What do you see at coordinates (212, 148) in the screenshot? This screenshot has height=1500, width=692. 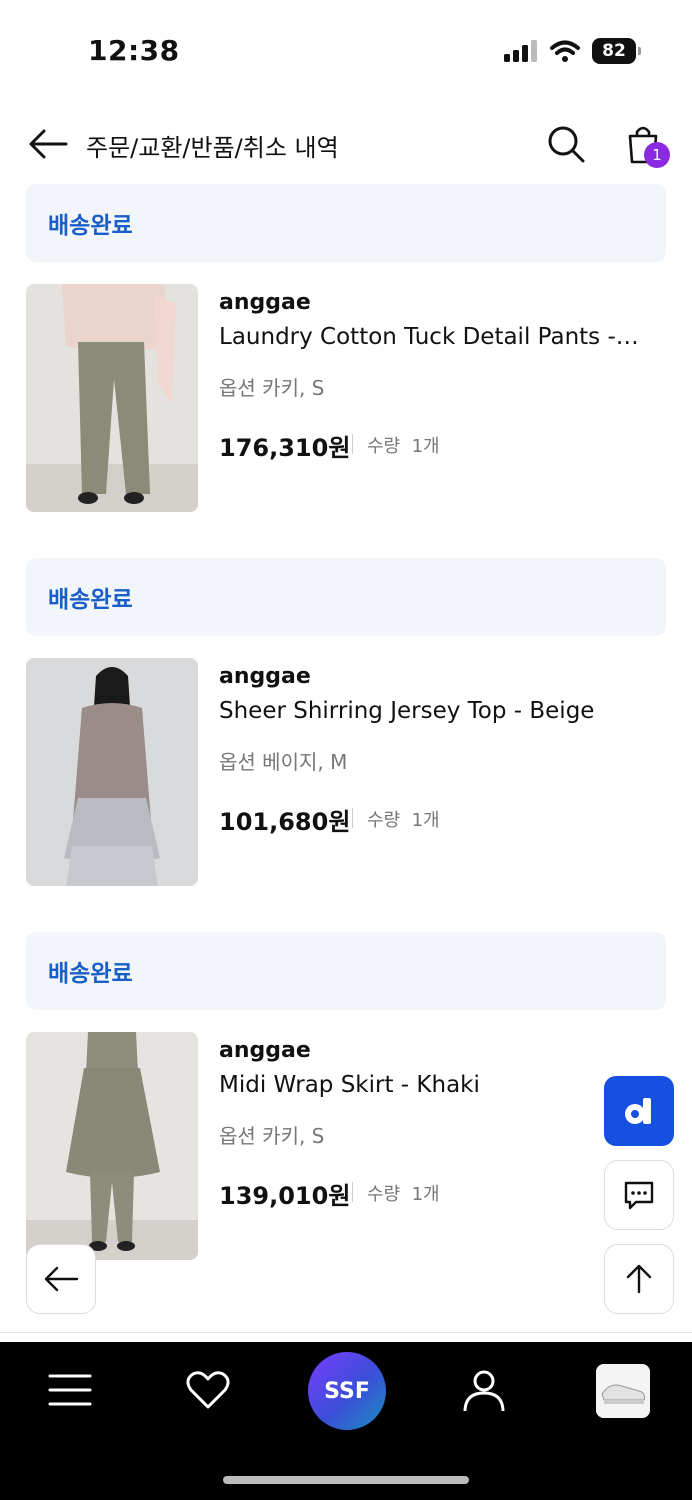 I see `page-title: 주문/교환/반품/취소 내역` at bounding box center [212, 148].